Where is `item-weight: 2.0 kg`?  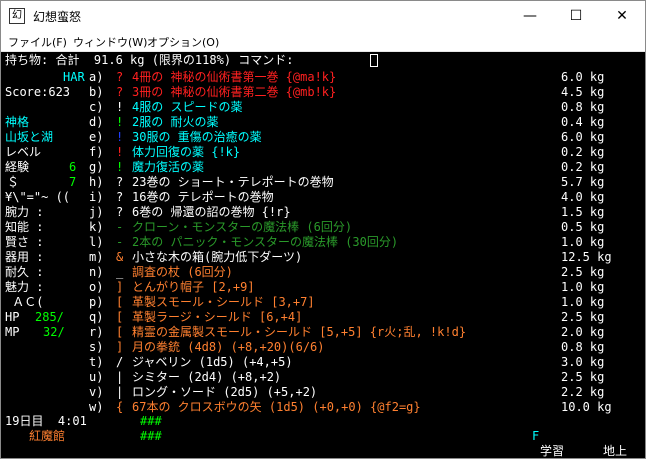
item-weight: 2.0 kg is located at coordinates (583, 332).